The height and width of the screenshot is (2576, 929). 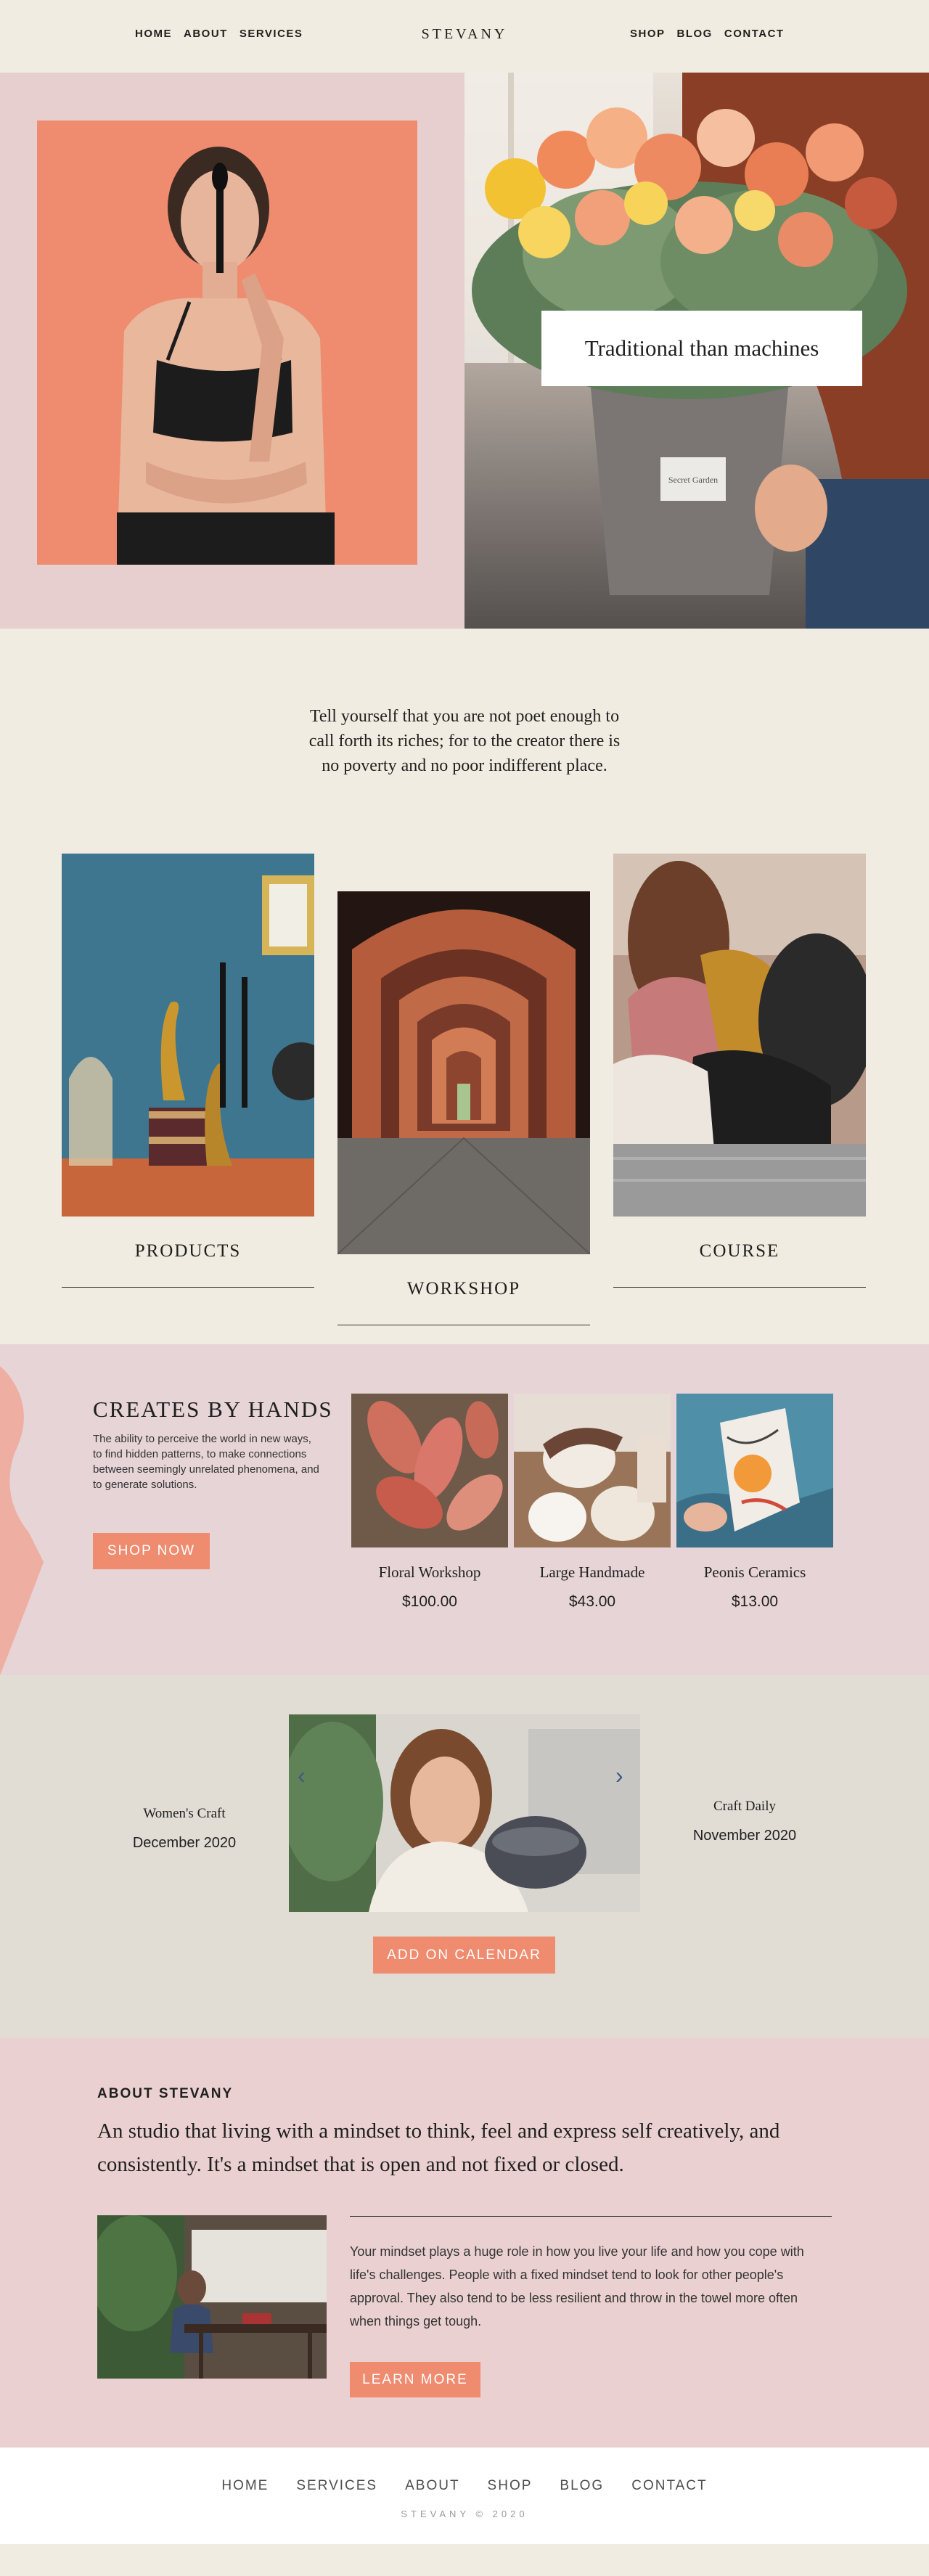 I want to click on footer-home-link: HOME, so click(x=245, y=2486).